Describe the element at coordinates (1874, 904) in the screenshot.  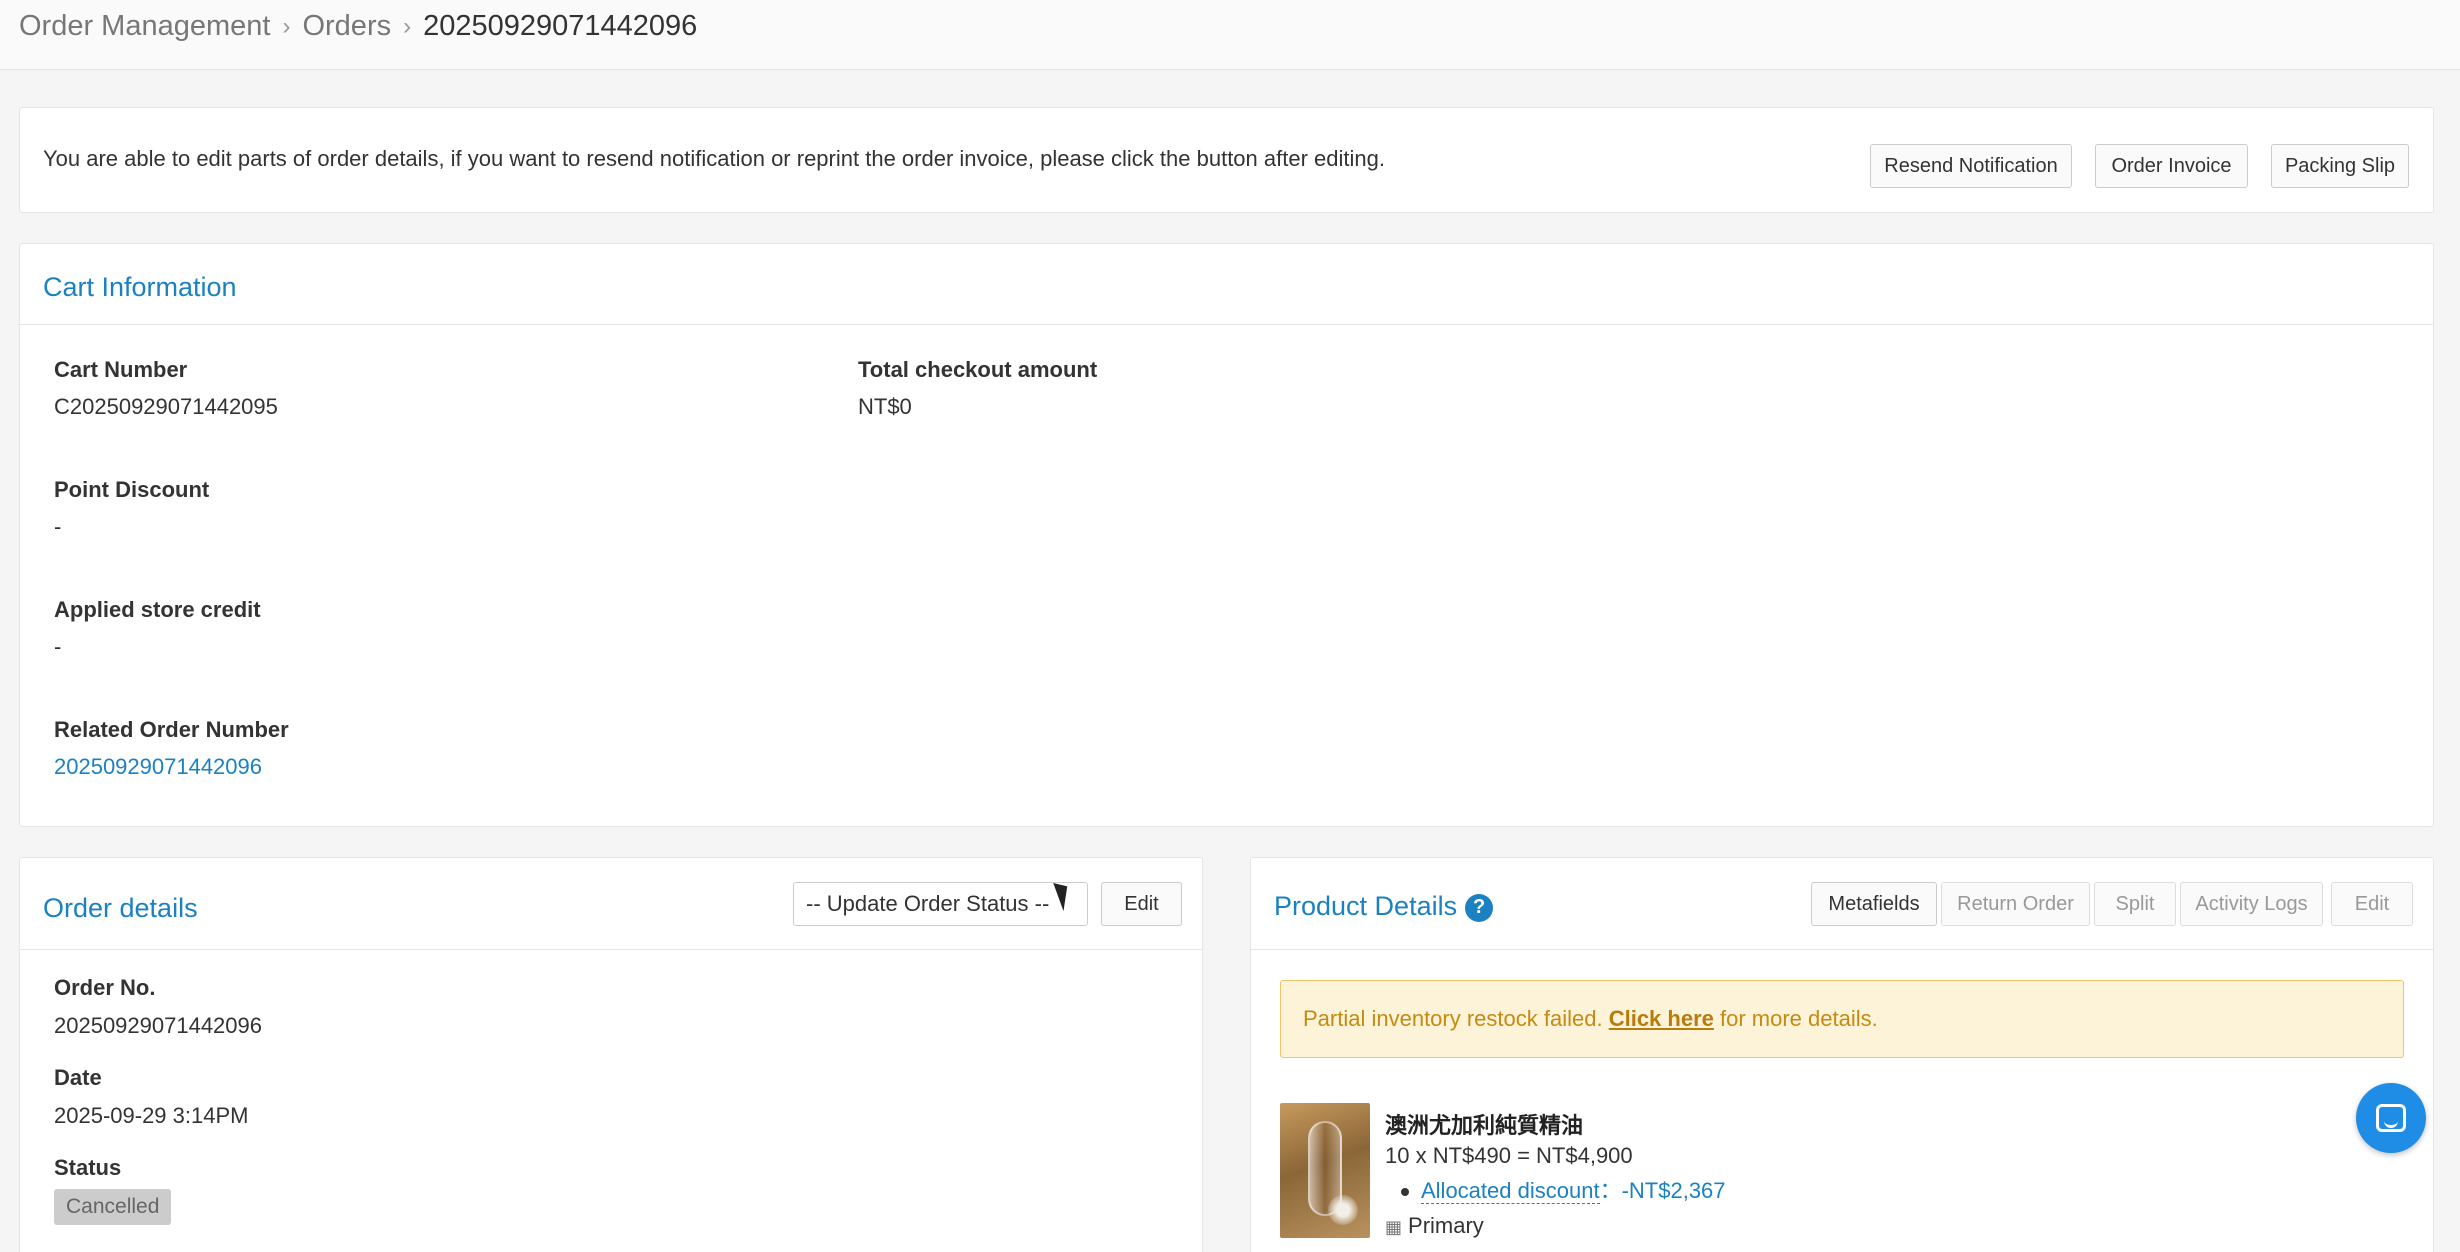
I see `metafields-button: Metafields` at that location.